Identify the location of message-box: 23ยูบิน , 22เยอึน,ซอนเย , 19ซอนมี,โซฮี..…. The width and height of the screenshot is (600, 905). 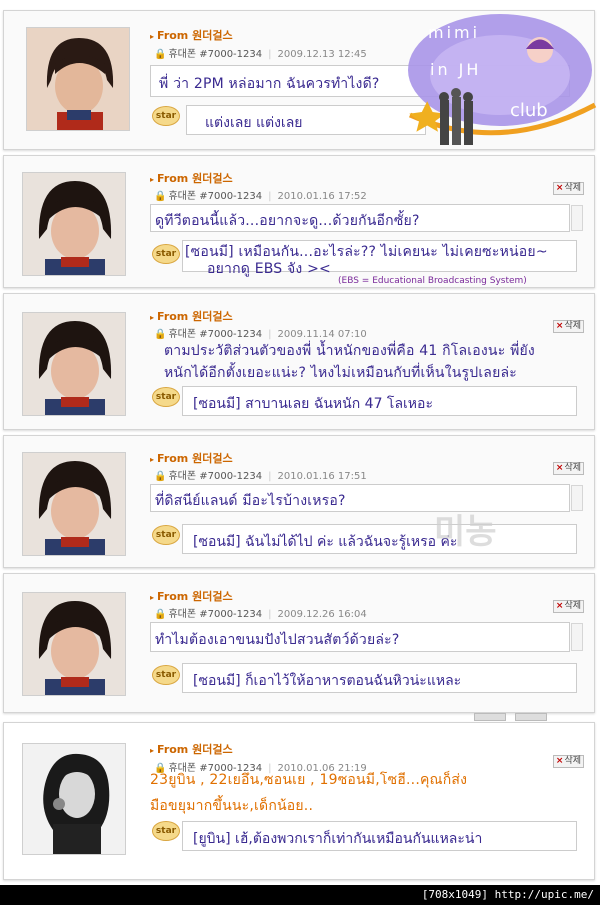
(360, 794).